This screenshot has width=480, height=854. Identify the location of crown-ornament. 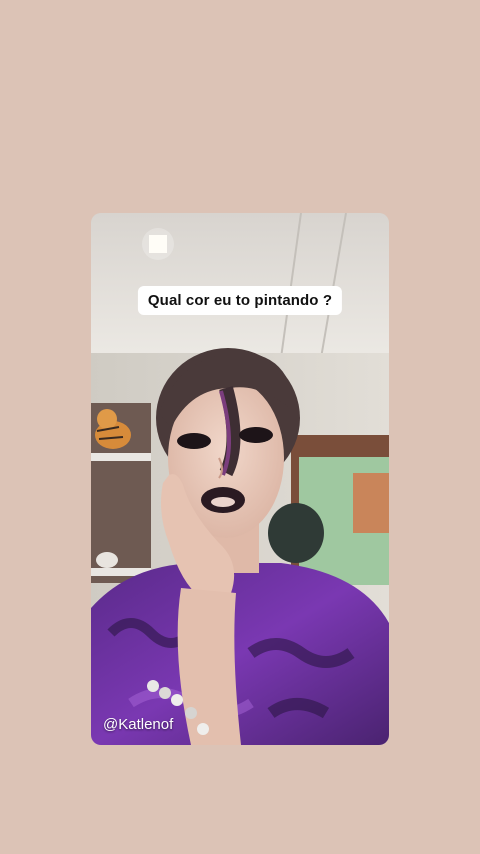
(107, 560).